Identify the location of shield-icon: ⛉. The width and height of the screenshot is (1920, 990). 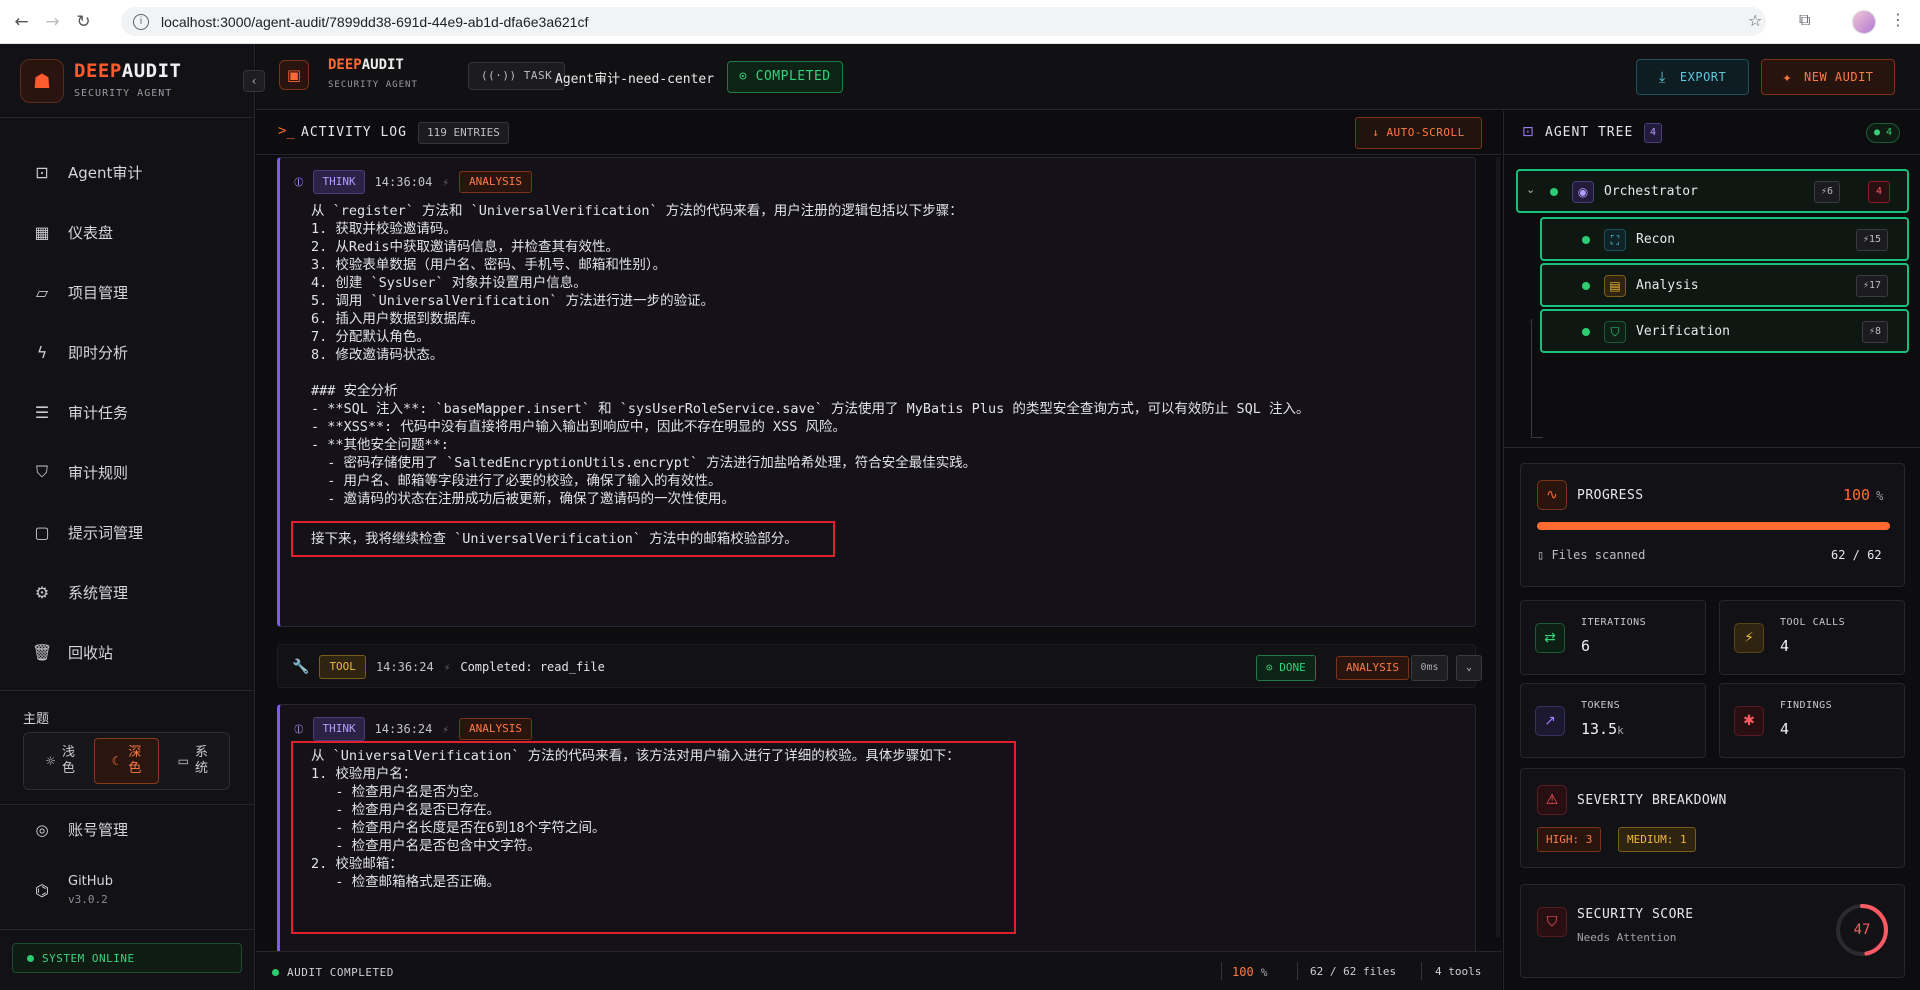
(41, 471).